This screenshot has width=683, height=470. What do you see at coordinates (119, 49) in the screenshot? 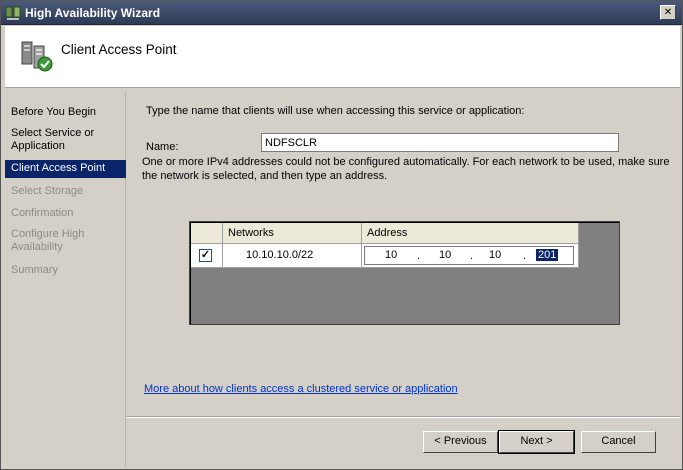
I see `page-title: Client Access Point` at bounding box center [119, 49].